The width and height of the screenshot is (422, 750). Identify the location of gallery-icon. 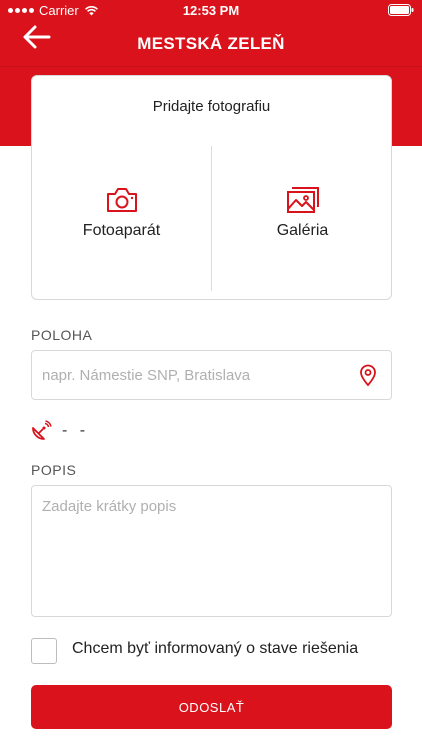
(302, 200).